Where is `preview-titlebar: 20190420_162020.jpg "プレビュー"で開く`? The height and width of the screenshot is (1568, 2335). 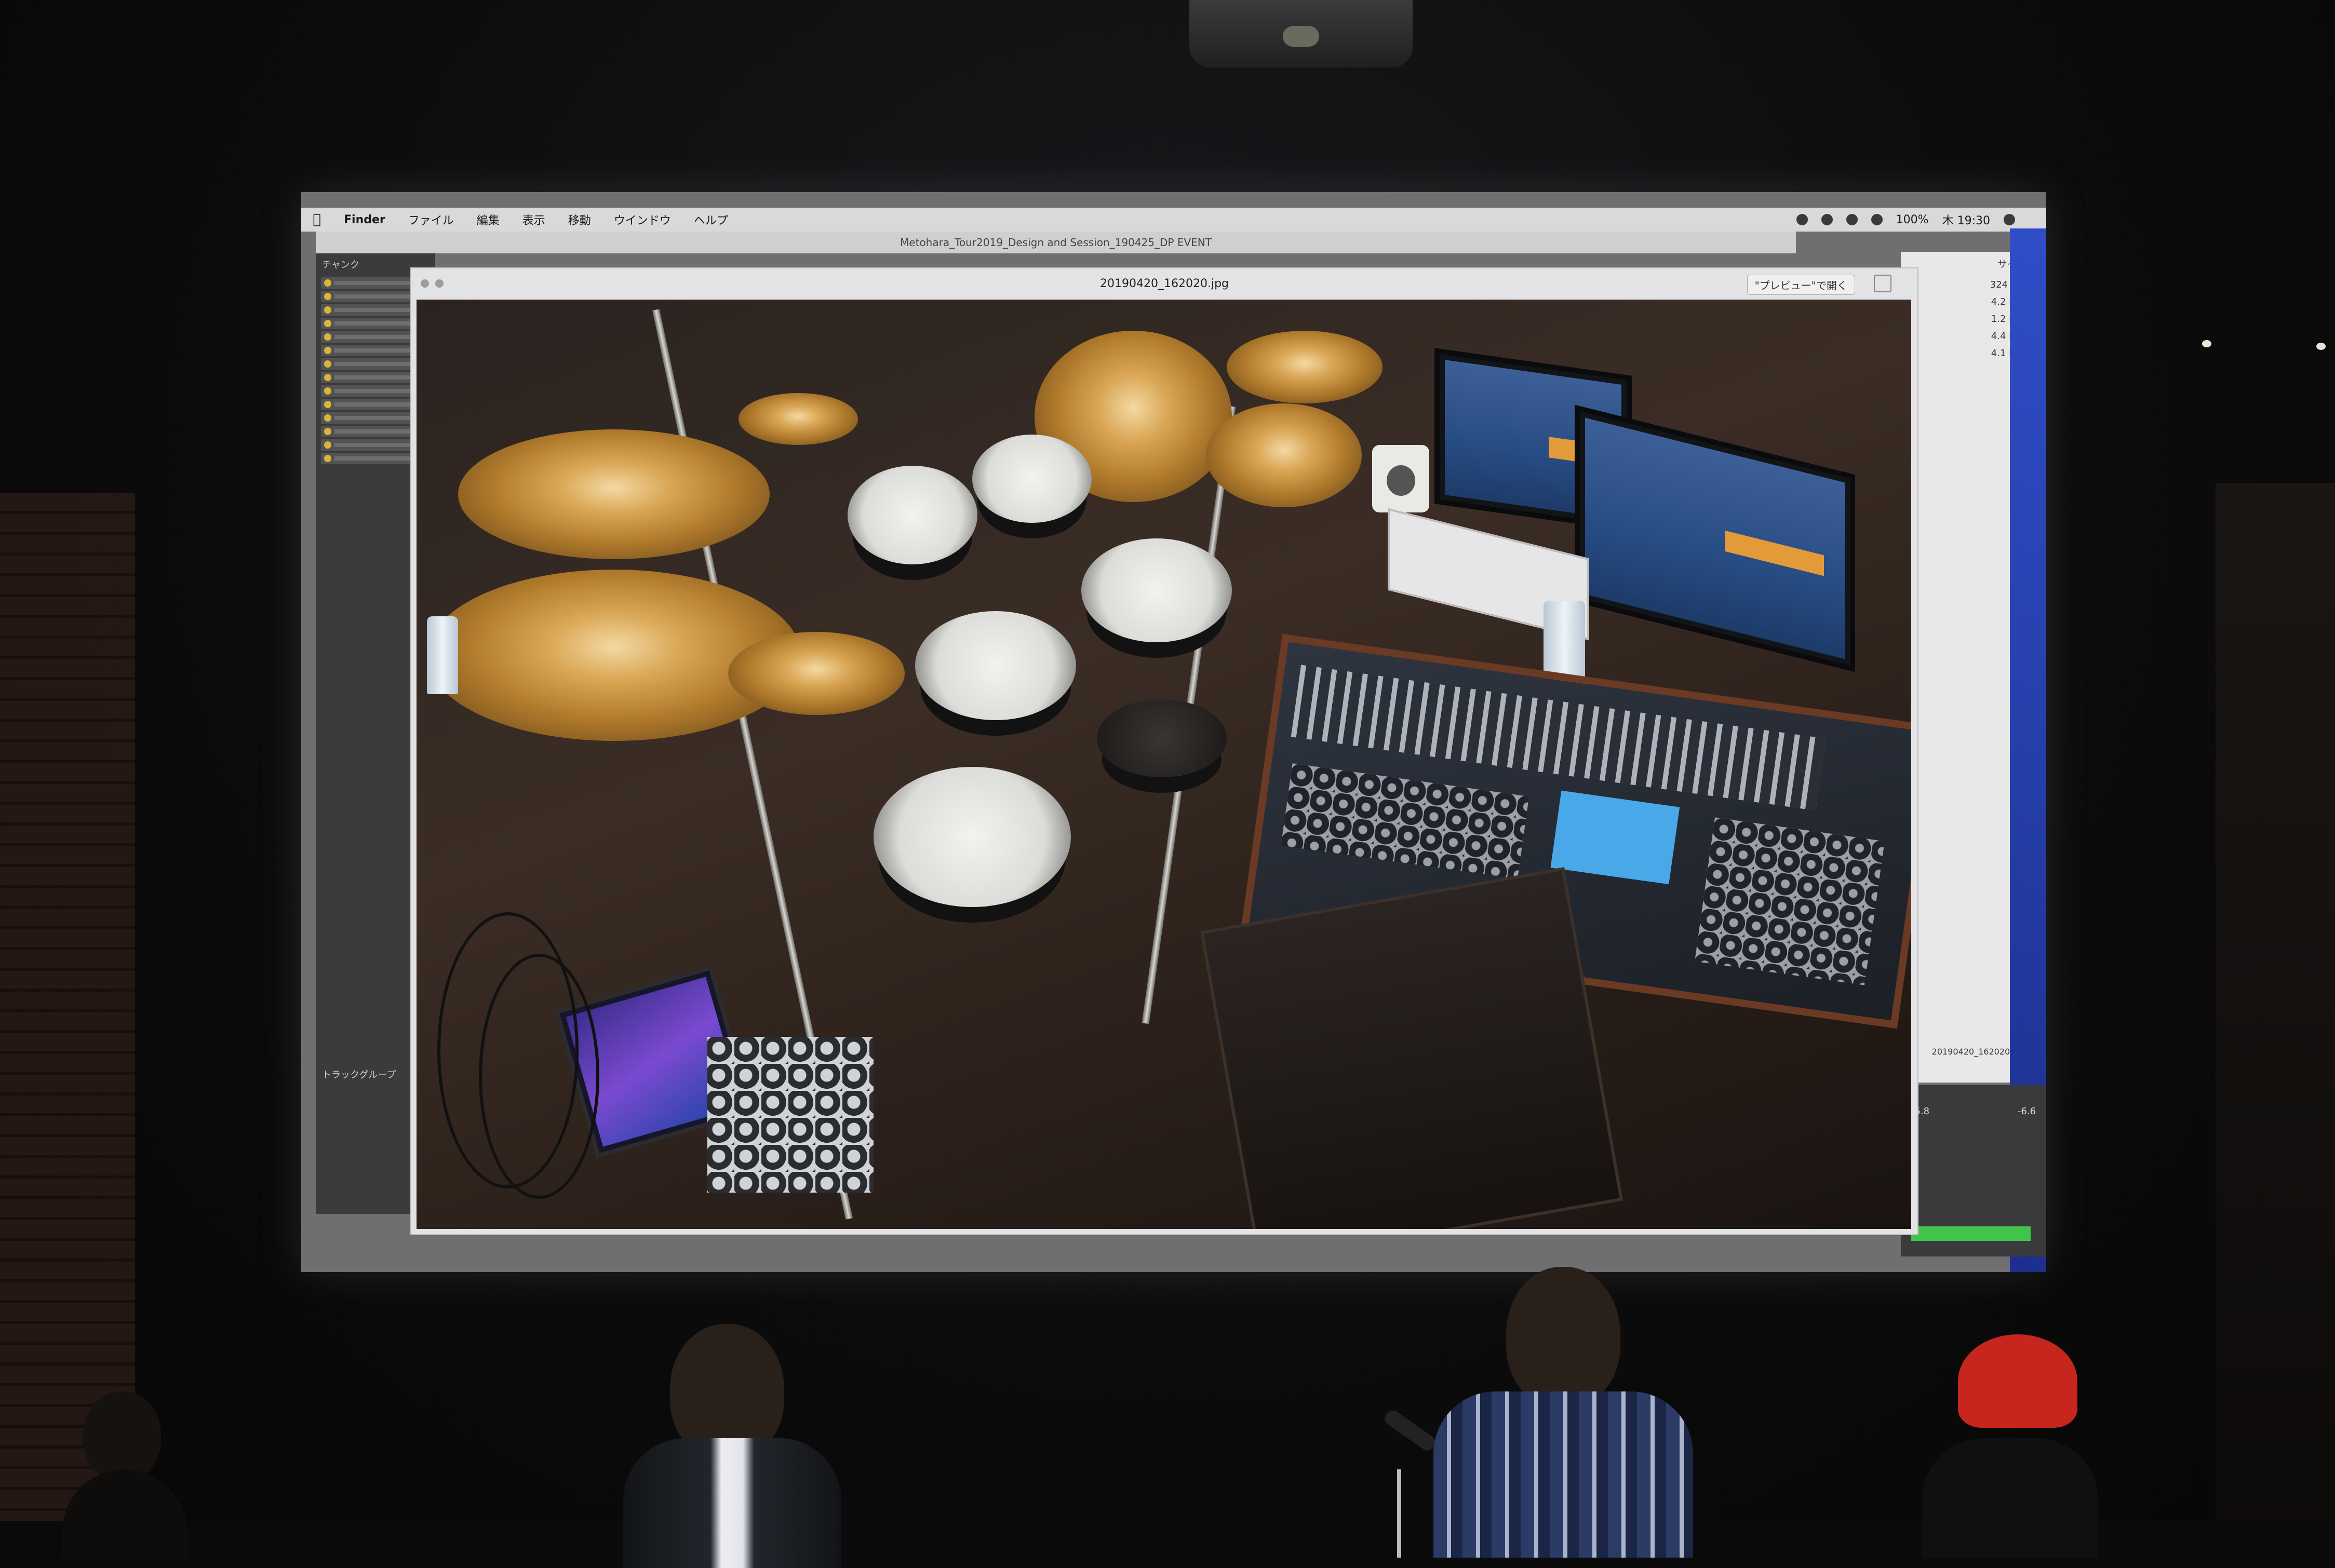 preview-titlebar: 20190420_162020.jpg "プレビュー"で開く is located at coordinates (1164, 283).